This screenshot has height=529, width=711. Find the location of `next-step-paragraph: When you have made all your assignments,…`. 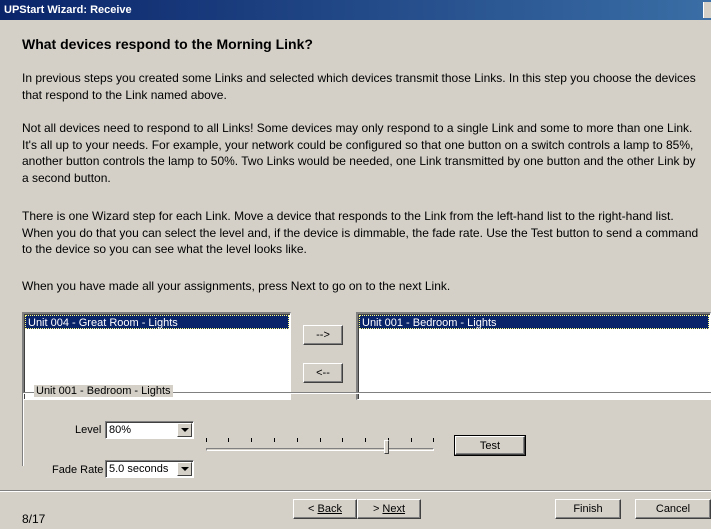

next-step-paragraph: When you have made all your assignments,… is located at coordinates (236, 286).